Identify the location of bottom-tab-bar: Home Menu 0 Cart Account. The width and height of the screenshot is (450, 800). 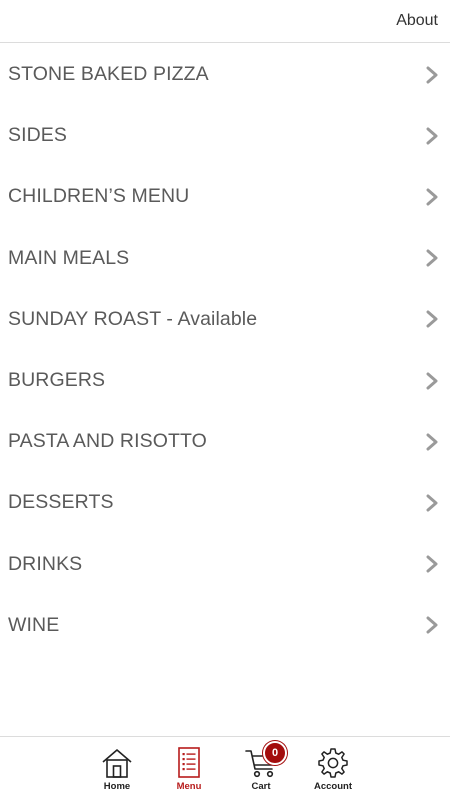
(225, 768).